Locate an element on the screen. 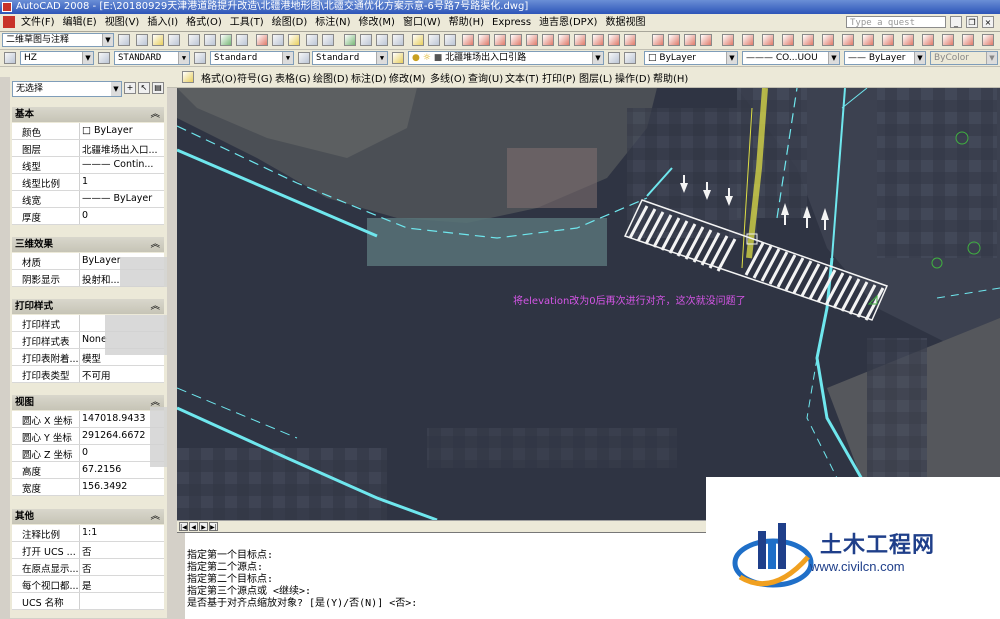 The height and width of the screenshot is (619, 1000). dpx-tool-10-icon is located at coordinates (928, 40).